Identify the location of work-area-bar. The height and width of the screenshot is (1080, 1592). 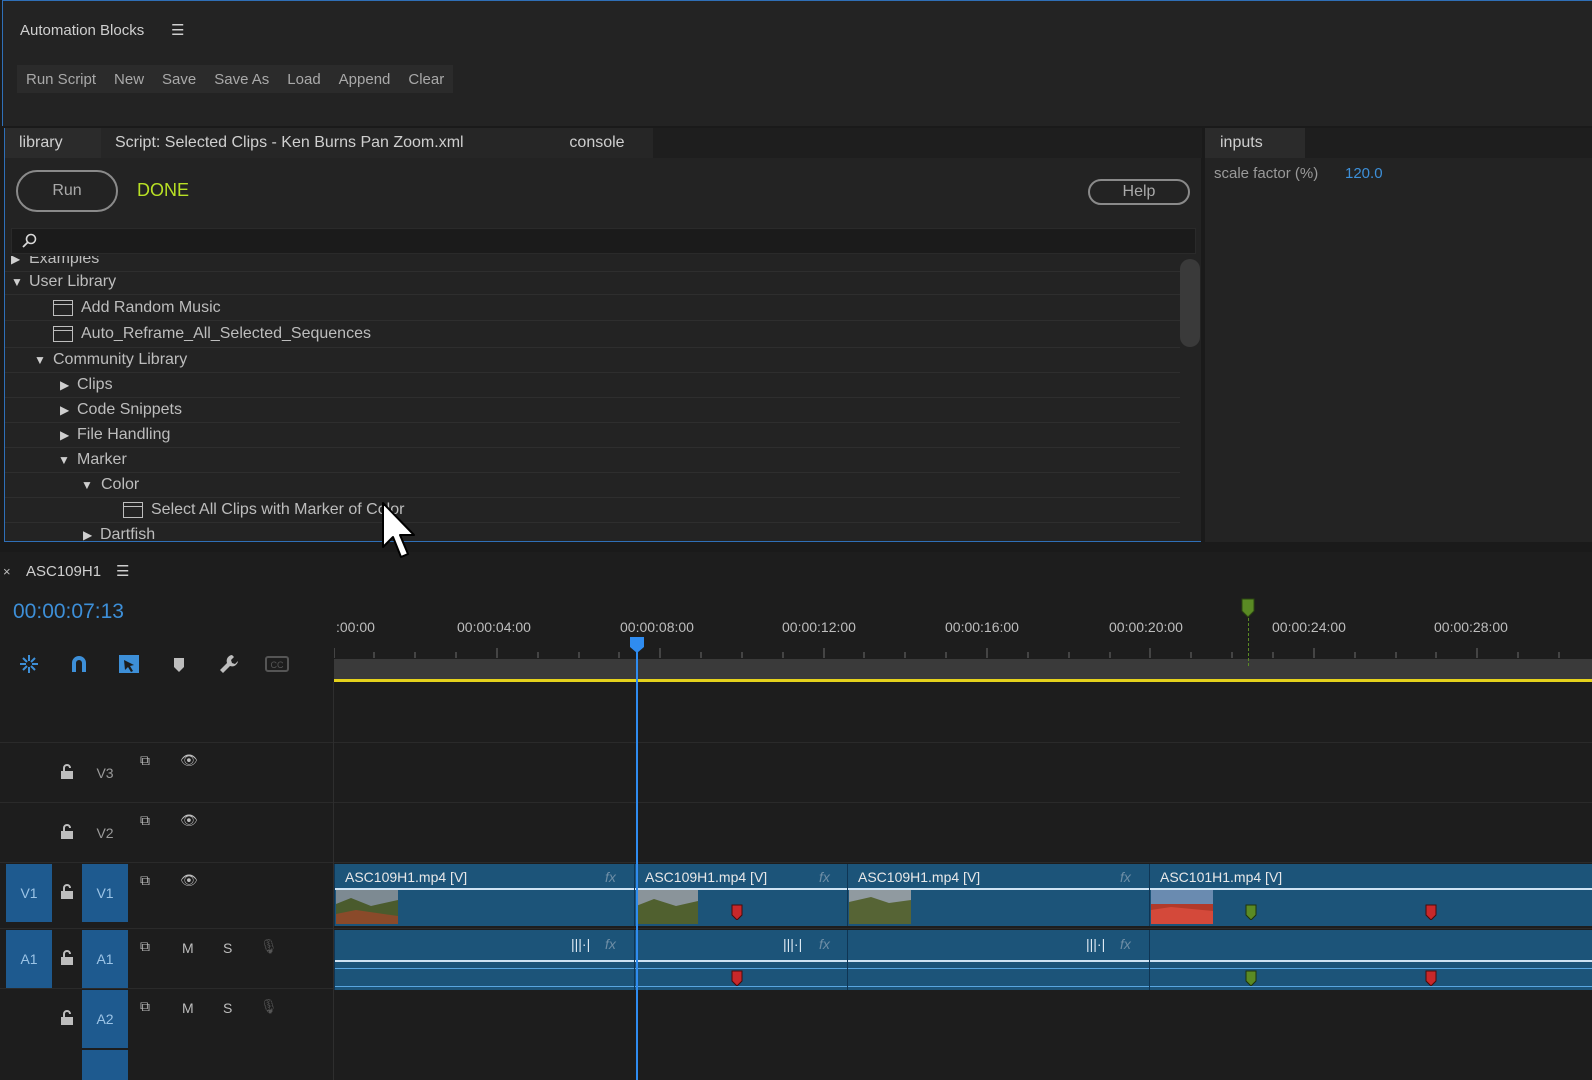
(963, 669).